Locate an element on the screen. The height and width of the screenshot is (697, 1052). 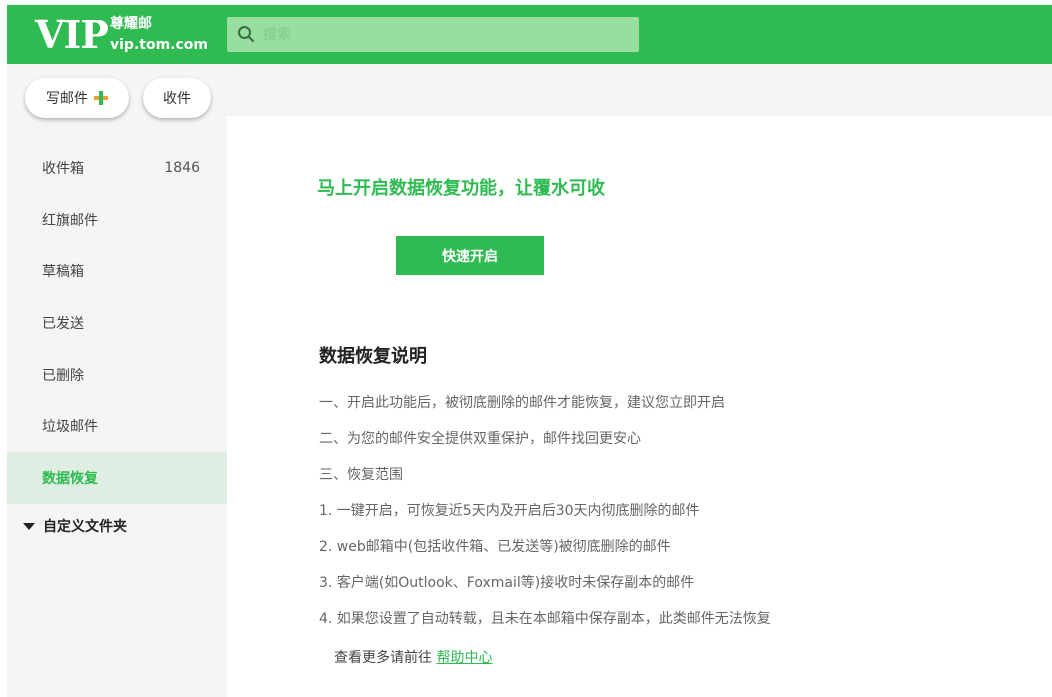
section-title: 数据恢复说明 is located at coordinates (373, 356).